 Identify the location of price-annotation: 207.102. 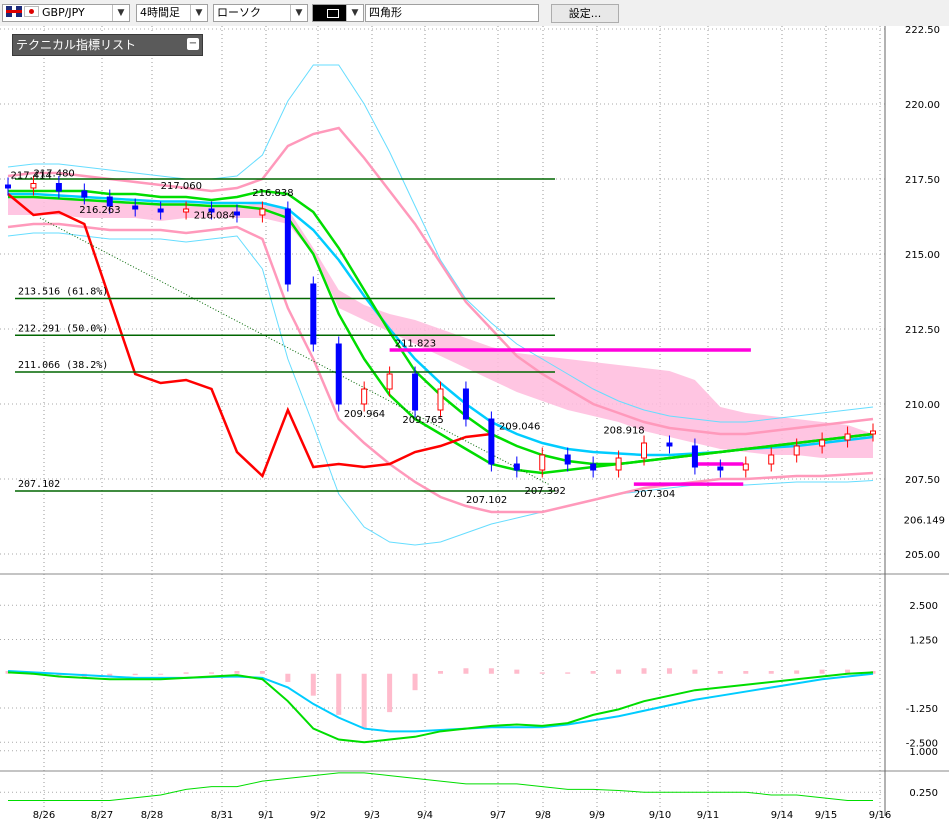
(486, 500).